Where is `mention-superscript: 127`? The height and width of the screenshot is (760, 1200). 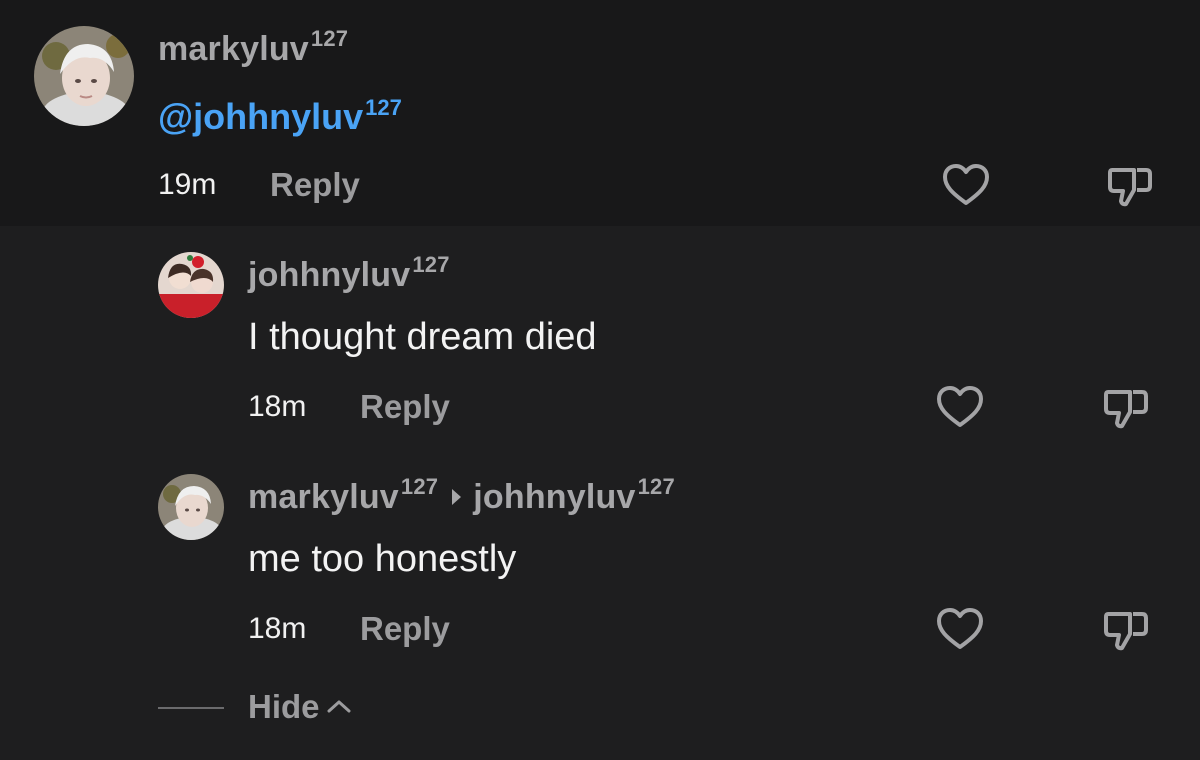 mention-superscript: 127 is located at coordinates (383, 107).